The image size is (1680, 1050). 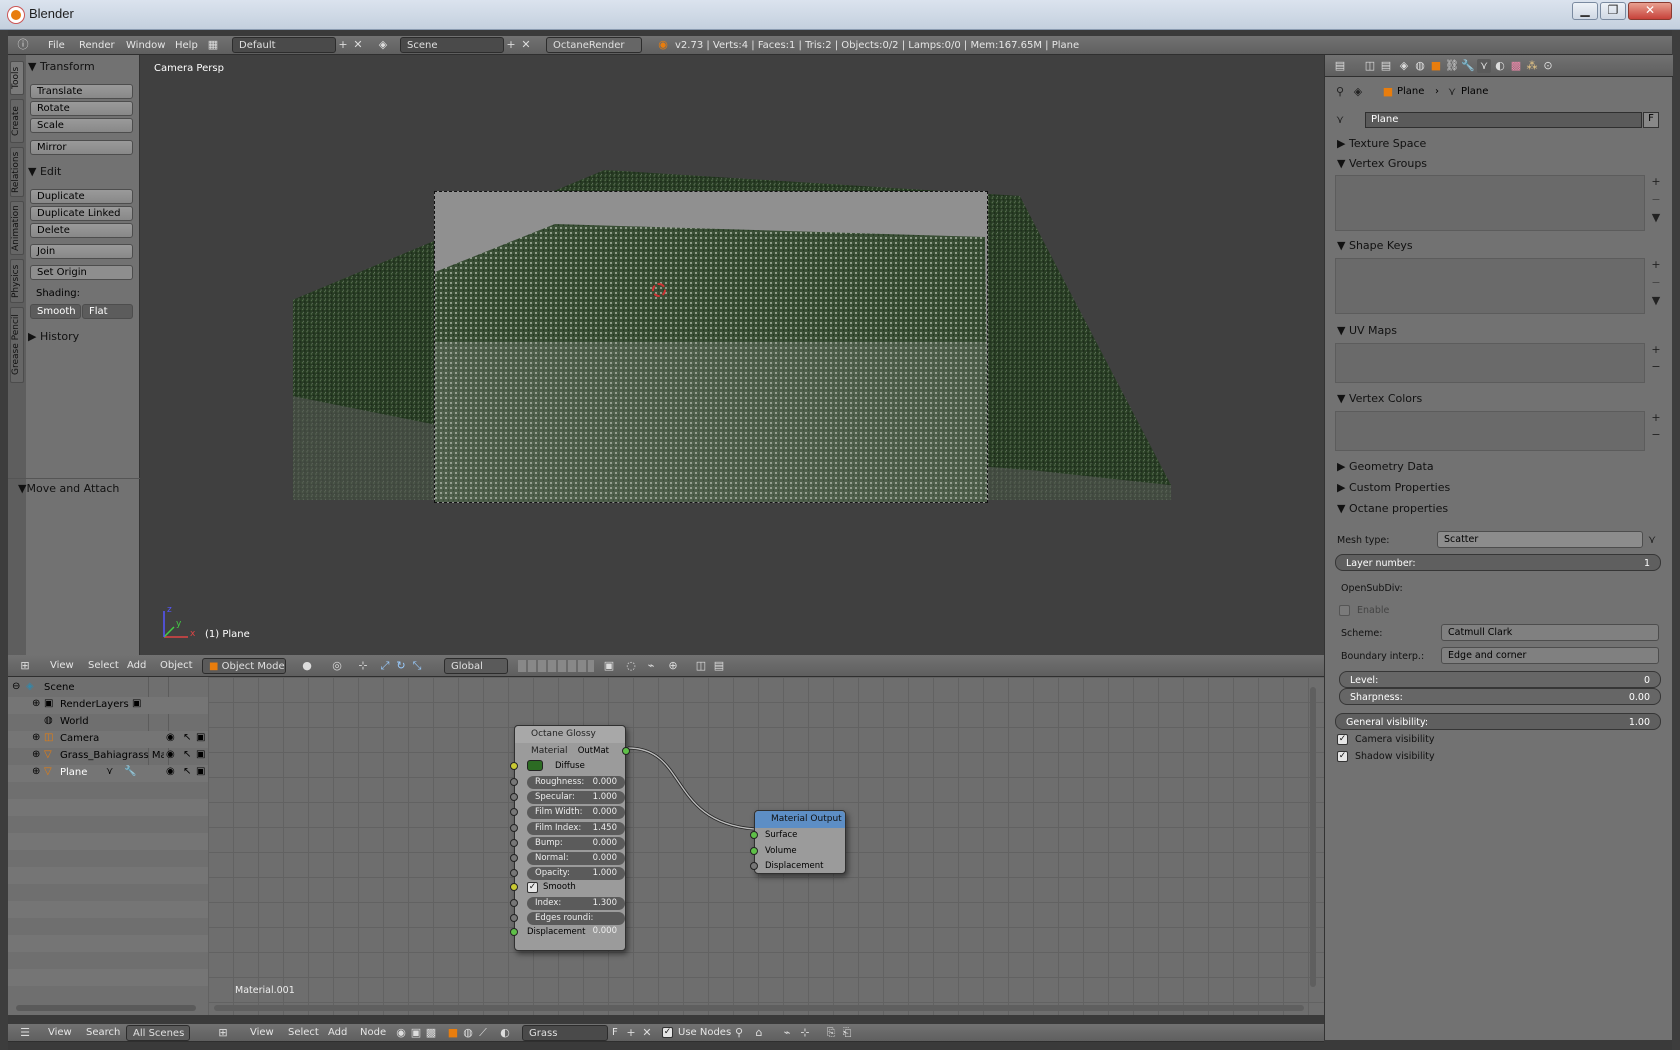 What do you see at coordinates (576, 828) in the screenshot?
I see `glossy-param-field: Film Index: 1.450` at bounding box center [576, 828].